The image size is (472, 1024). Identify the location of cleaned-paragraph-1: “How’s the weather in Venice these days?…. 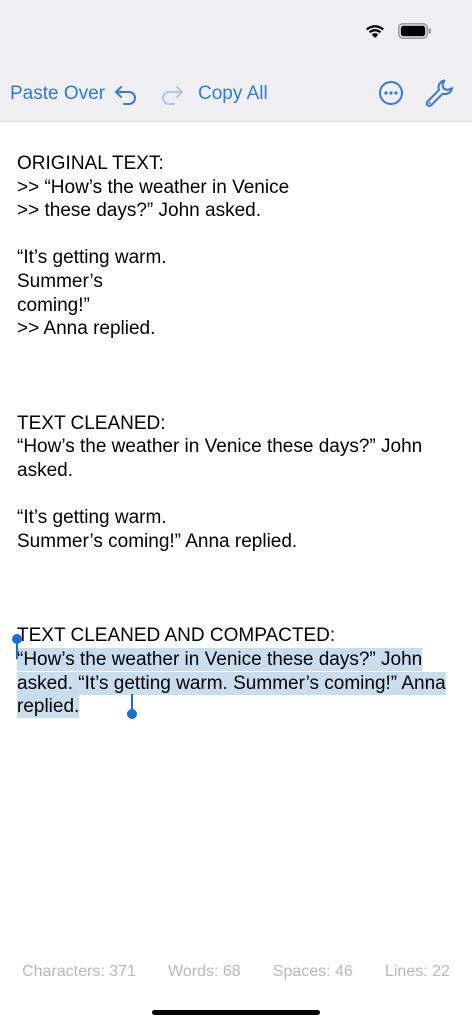
(220, 458).